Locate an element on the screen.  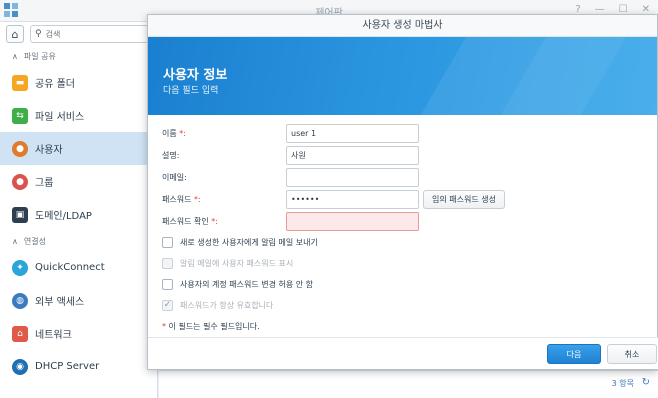
dhcp-server-icon: ◉ is located at coordinates (20, 366).